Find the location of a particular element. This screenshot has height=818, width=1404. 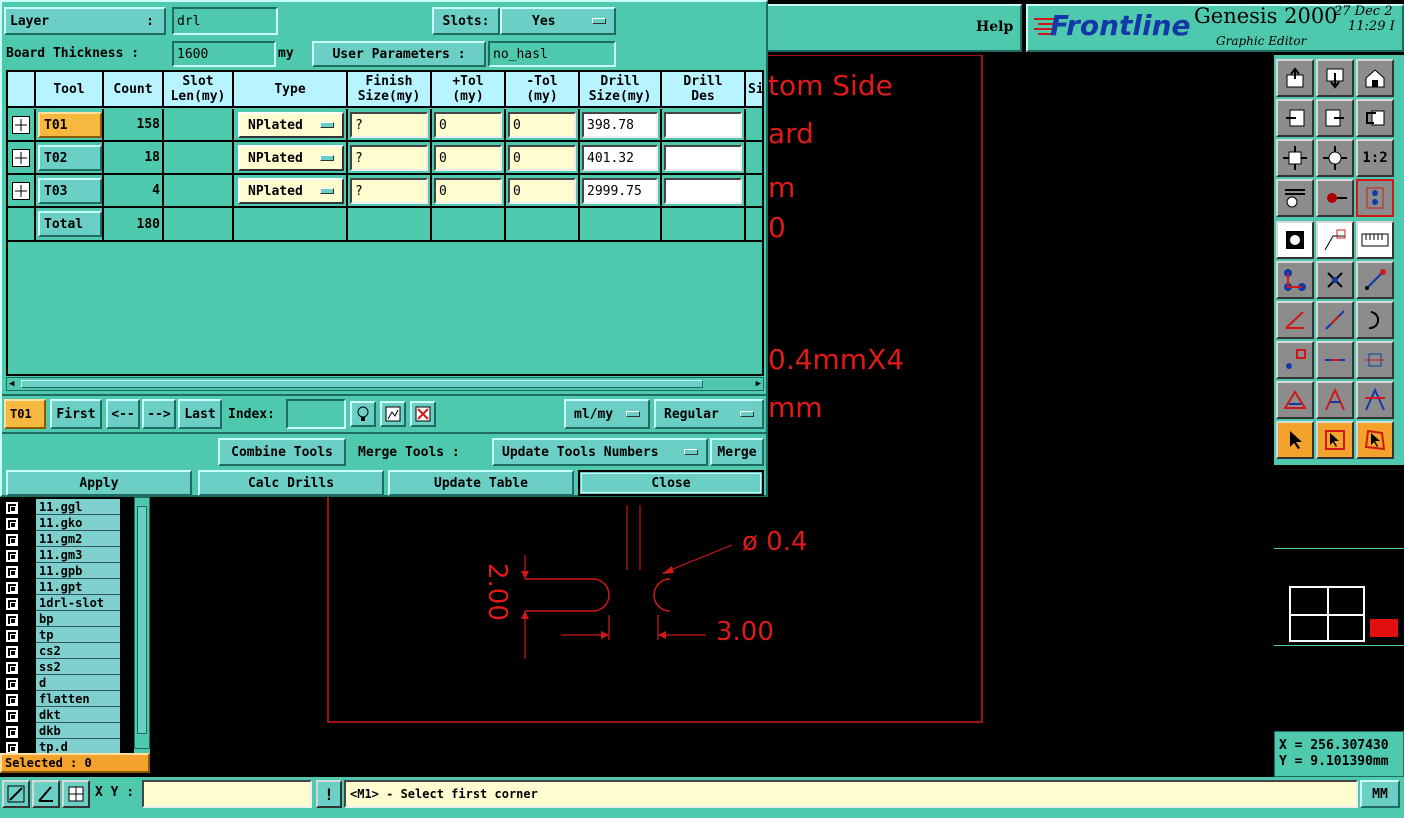

layer-list-item: cs2 is located at coordinates (65, 651).